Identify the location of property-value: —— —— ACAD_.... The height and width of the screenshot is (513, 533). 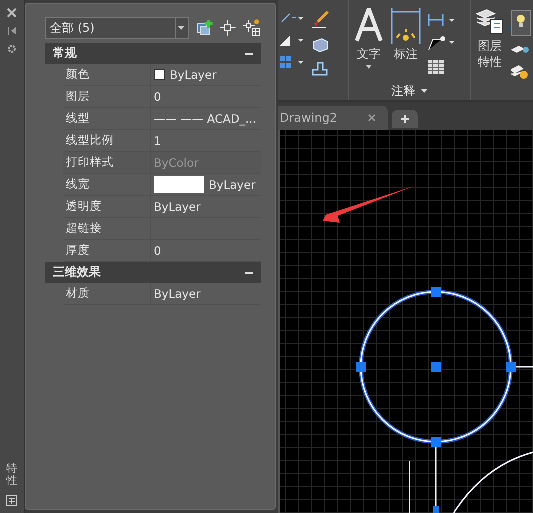
(205, 119).